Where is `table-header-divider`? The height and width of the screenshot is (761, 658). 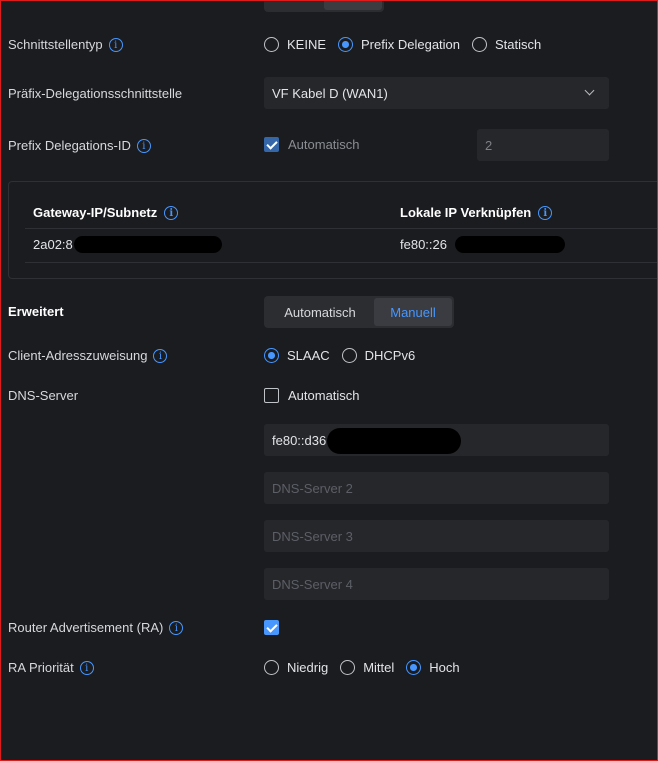
table-header-divider is located at coordinates (341, 228).